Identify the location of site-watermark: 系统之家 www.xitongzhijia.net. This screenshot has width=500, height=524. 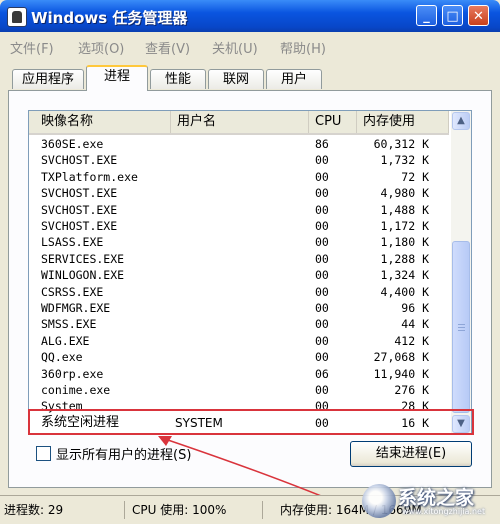
(430, 501).